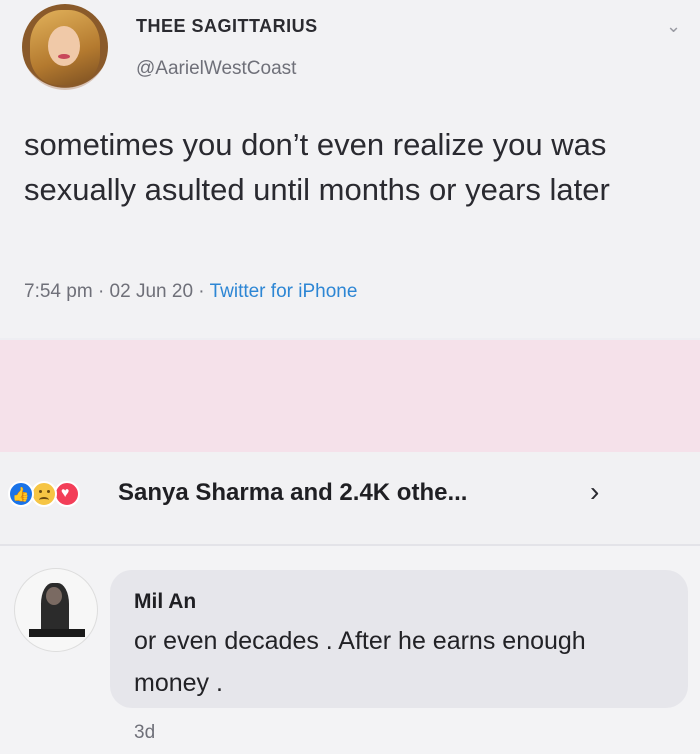  What do you see at coordinates (57, 633) in the screenshot?
I see `avatar-base` at bounding box center [57, 633].